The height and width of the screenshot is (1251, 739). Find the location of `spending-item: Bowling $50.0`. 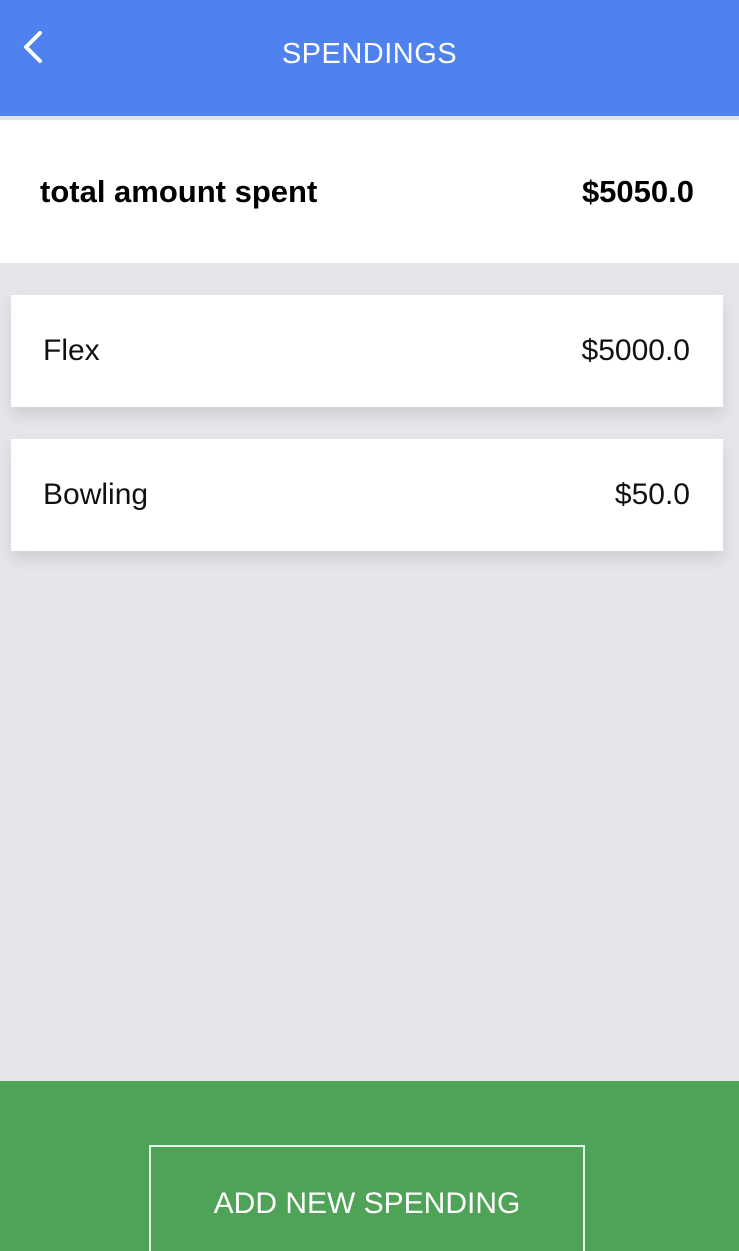

spending-item: Bowling $50.0 is located at coordinates (367, 495).